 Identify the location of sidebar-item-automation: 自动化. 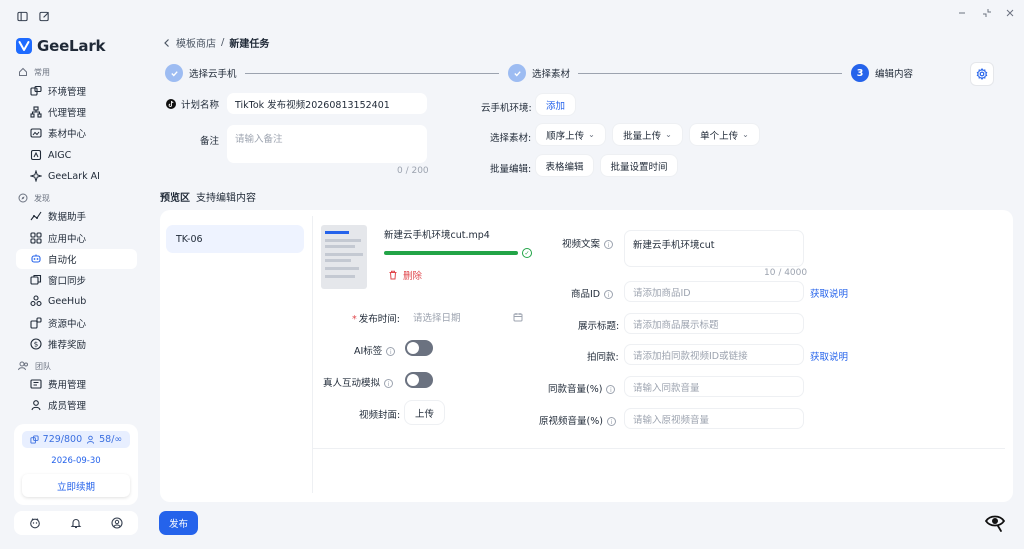
(76, 259).